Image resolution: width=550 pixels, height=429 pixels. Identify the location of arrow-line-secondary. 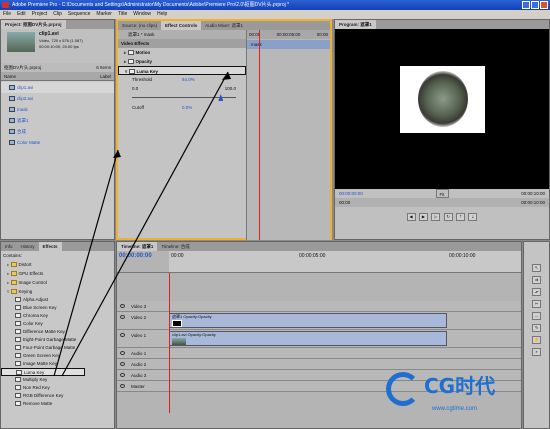
(86, 263).